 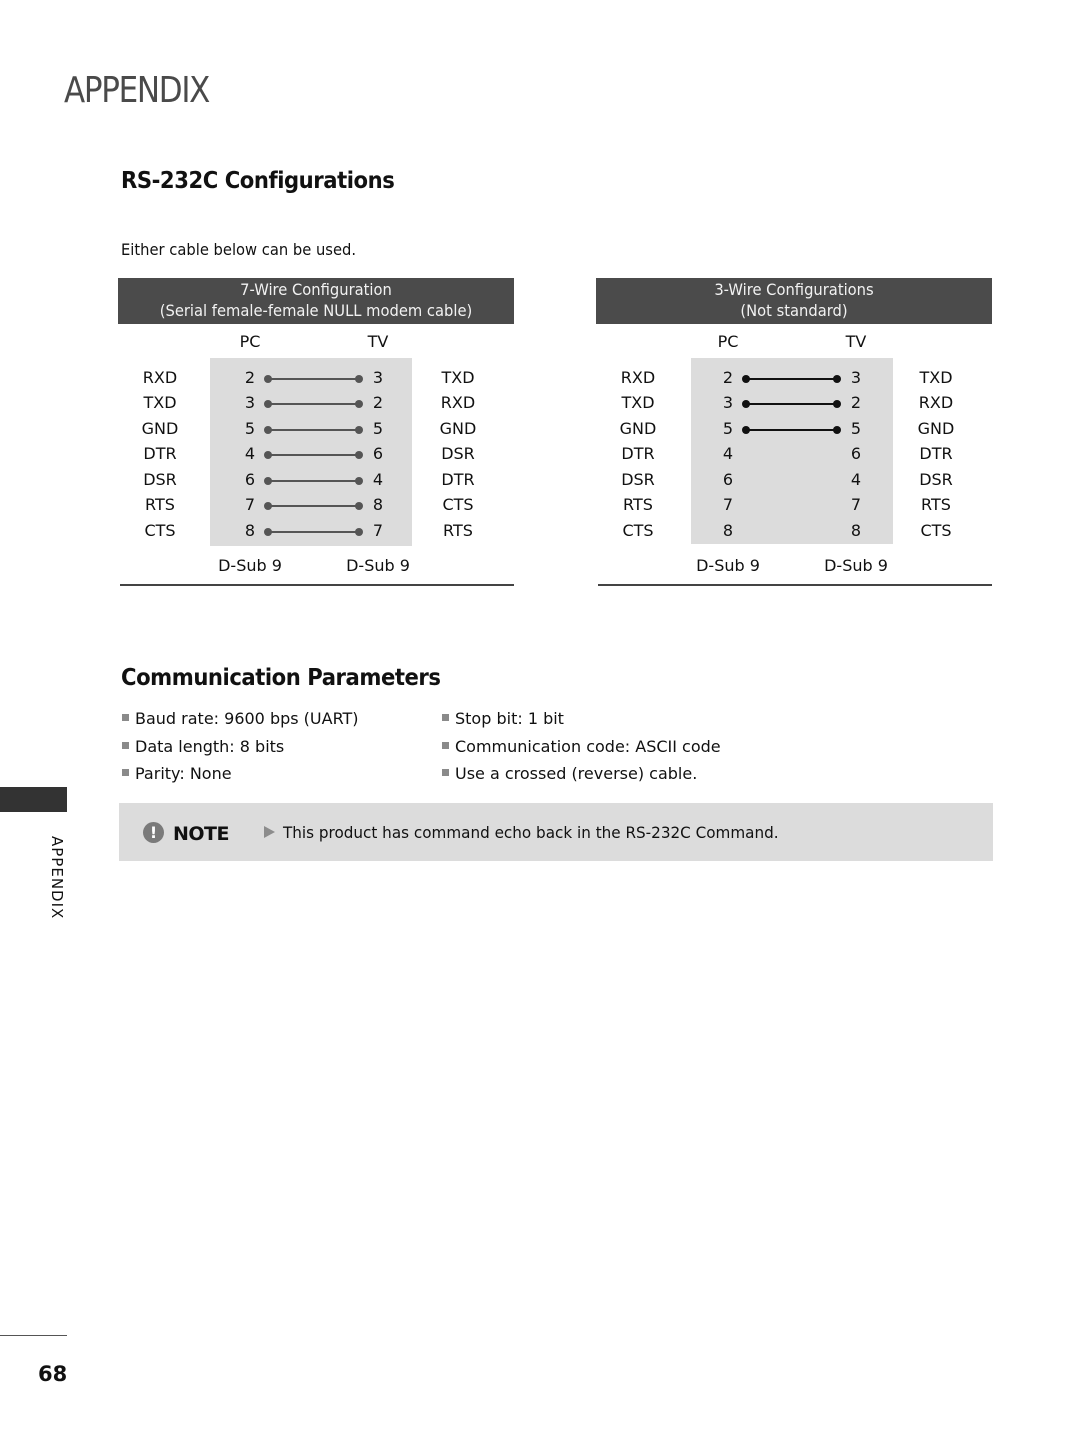 I want to click on note-label: NOTE, so click(x=201, y=834).